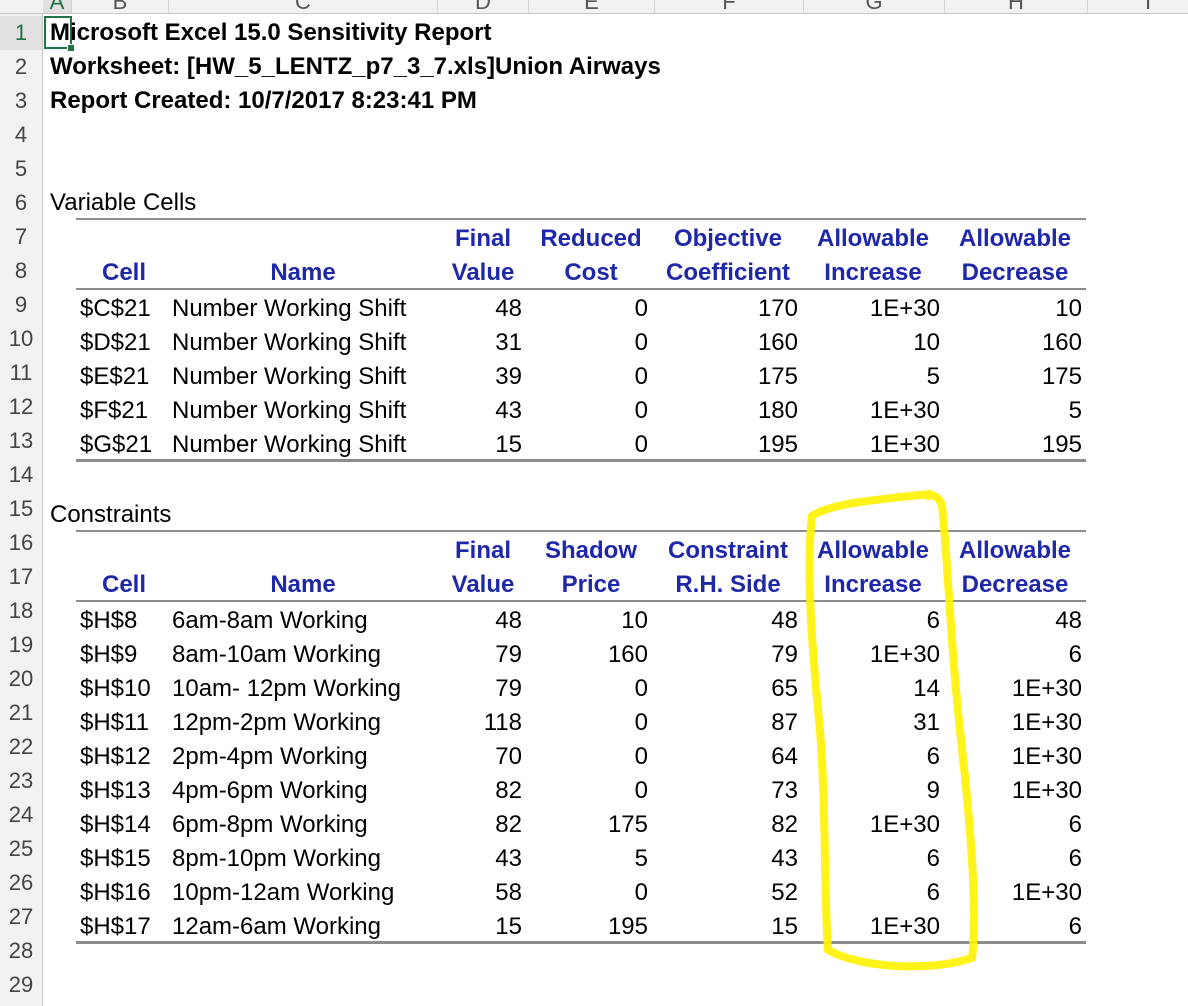  I want to click on constraints-final-value: 79, so click(480, 655).